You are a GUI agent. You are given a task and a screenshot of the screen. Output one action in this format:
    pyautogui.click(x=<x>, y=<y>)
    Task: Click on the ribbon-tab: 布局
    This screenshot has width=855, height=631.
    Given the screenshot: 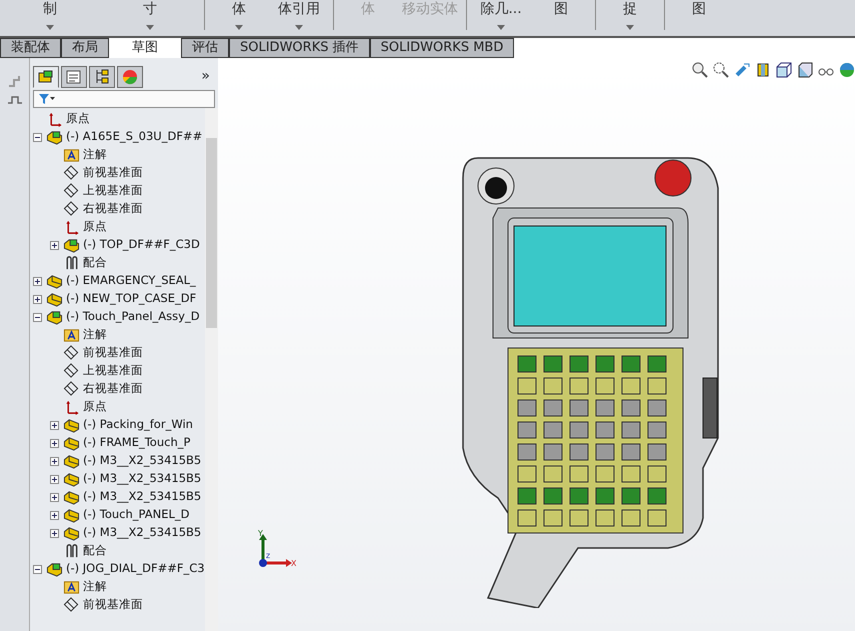 What is the action you would take?
    pyautogui.click(x=85, y=48)
    